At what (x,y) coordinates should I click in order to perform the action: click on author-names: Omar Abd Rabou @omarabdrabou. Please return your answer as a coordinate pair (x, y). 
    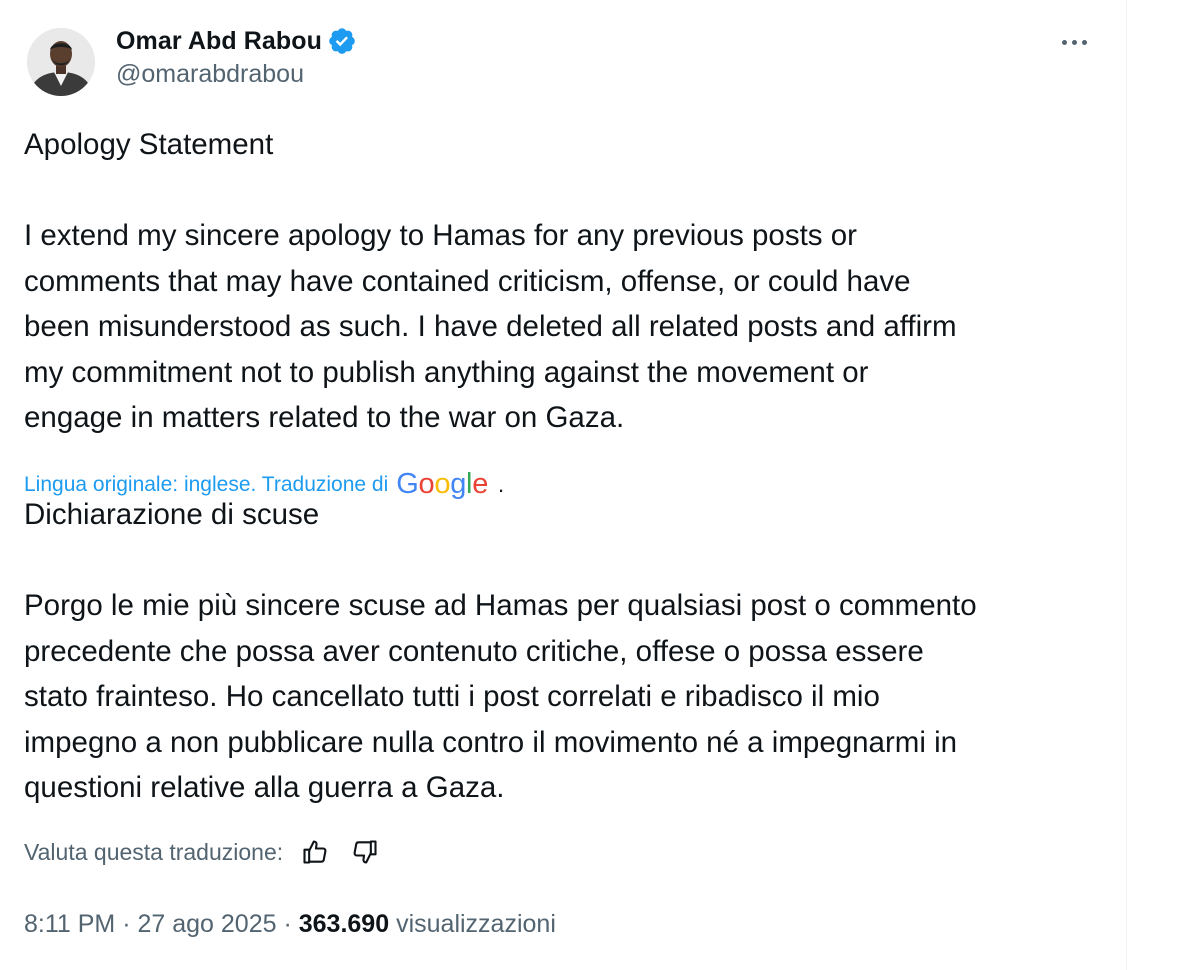
    Looking at the image, I should click on (236, 56).